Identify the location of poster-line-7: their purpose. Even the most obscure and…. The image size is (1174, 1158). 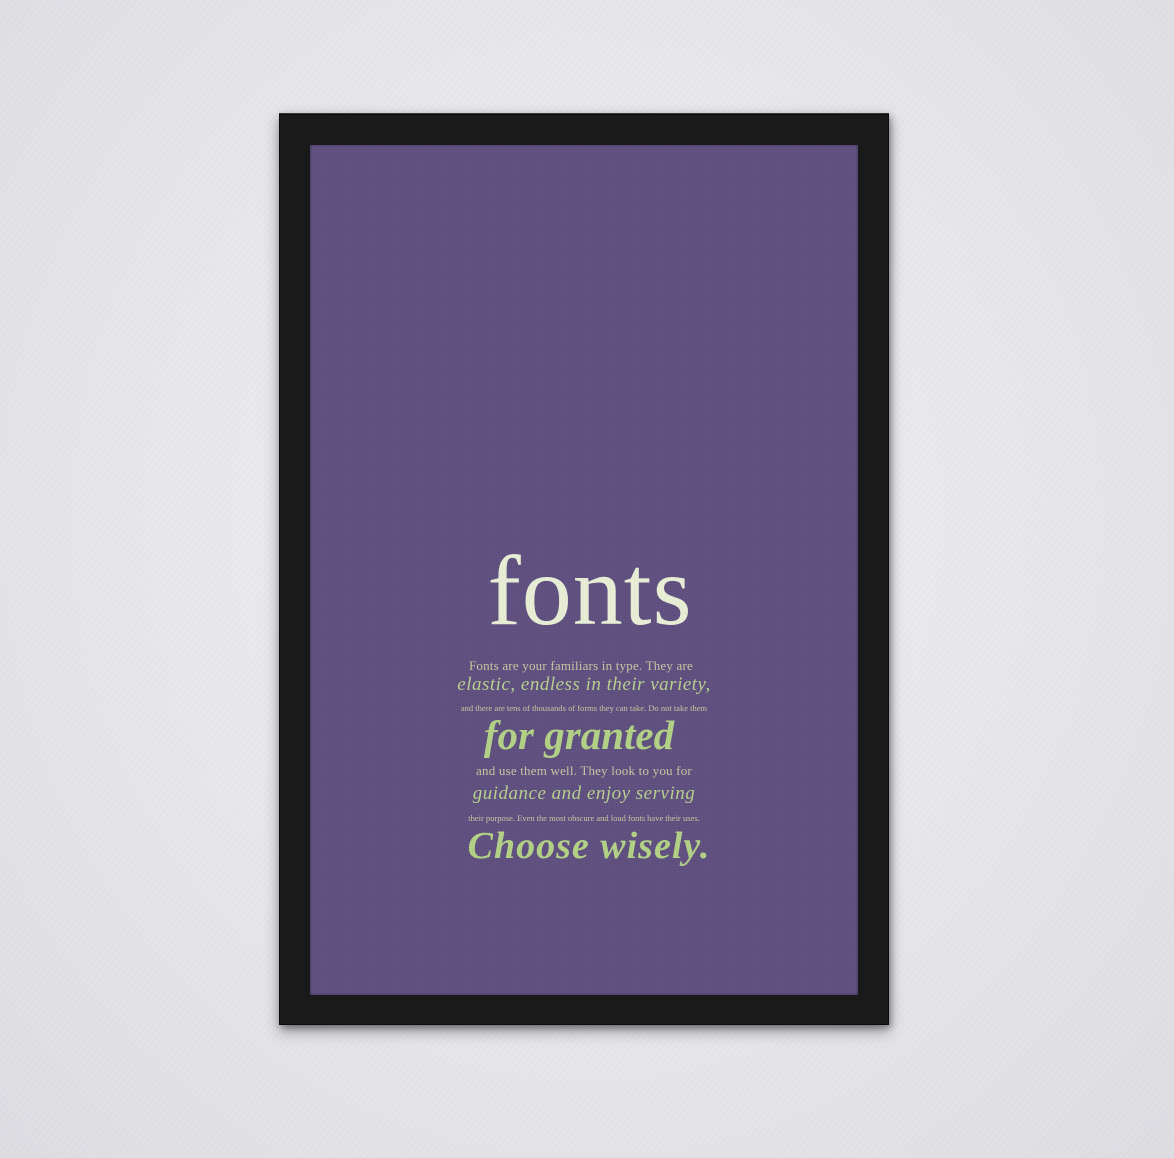
(584, 818).